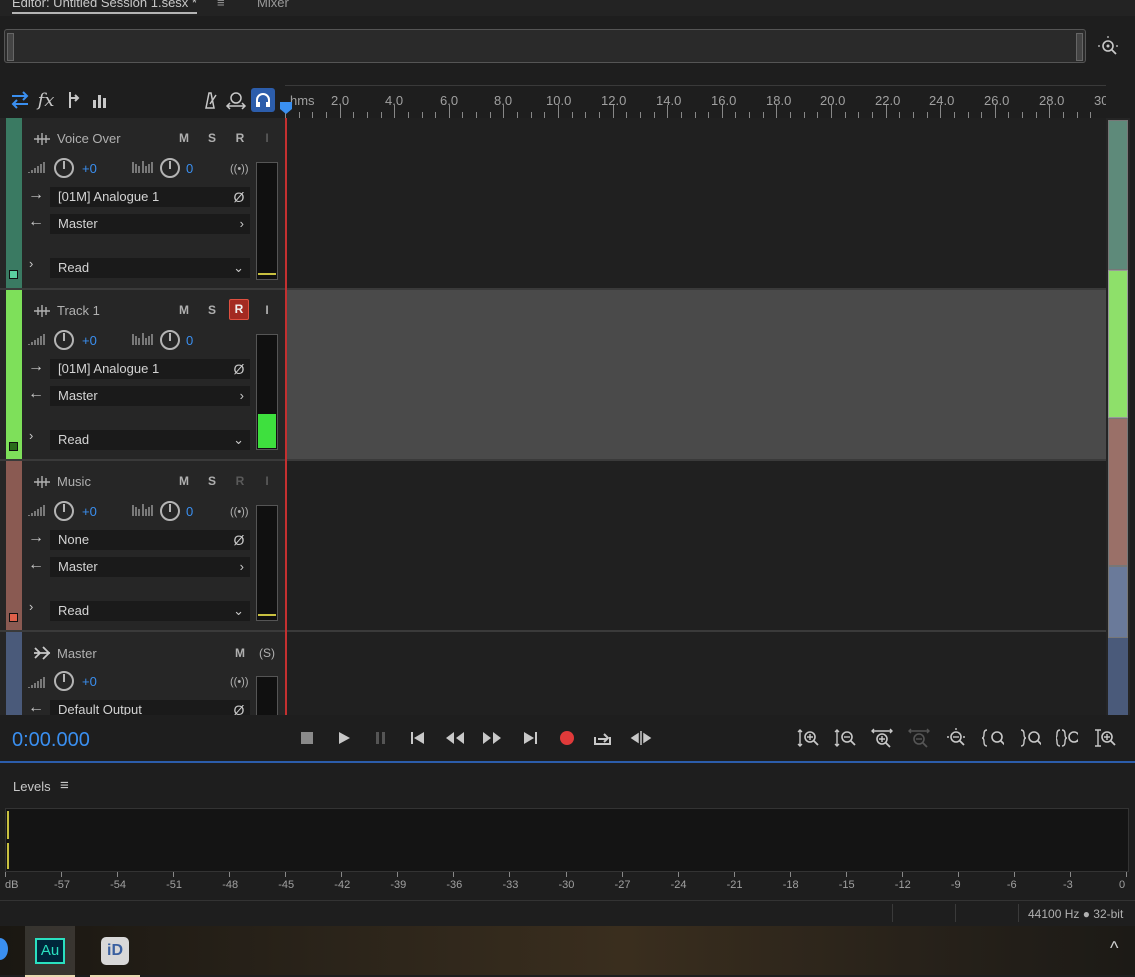 The height and width of the screenshot is (977, 1135). What do you see at coordinates (263, 100) in the screenshot?
I see `headphones-icon` at bounding box center [263, 100].